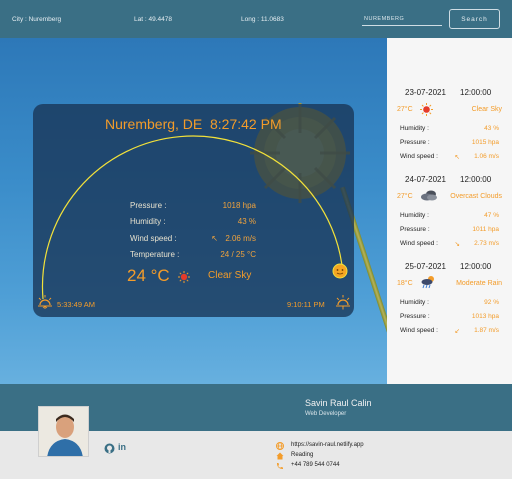 This screenshot has height=479, width=512. I want to click on avatar-photo, so click(63, 431).